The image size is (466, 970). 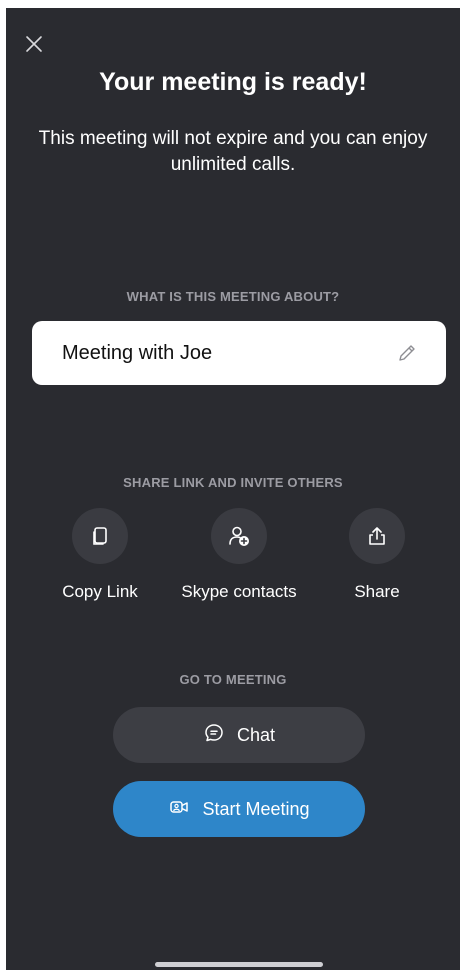 I want to click on start-meeting-label: Start Meeting, so click(x=256, y=808).